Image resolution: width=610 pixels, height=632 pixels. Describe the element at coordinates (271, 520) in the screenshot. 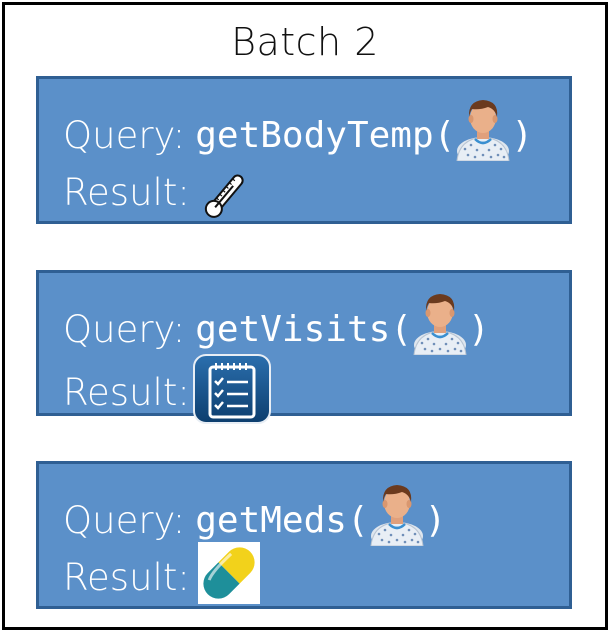

I see `function-name: getMeds` at that location.